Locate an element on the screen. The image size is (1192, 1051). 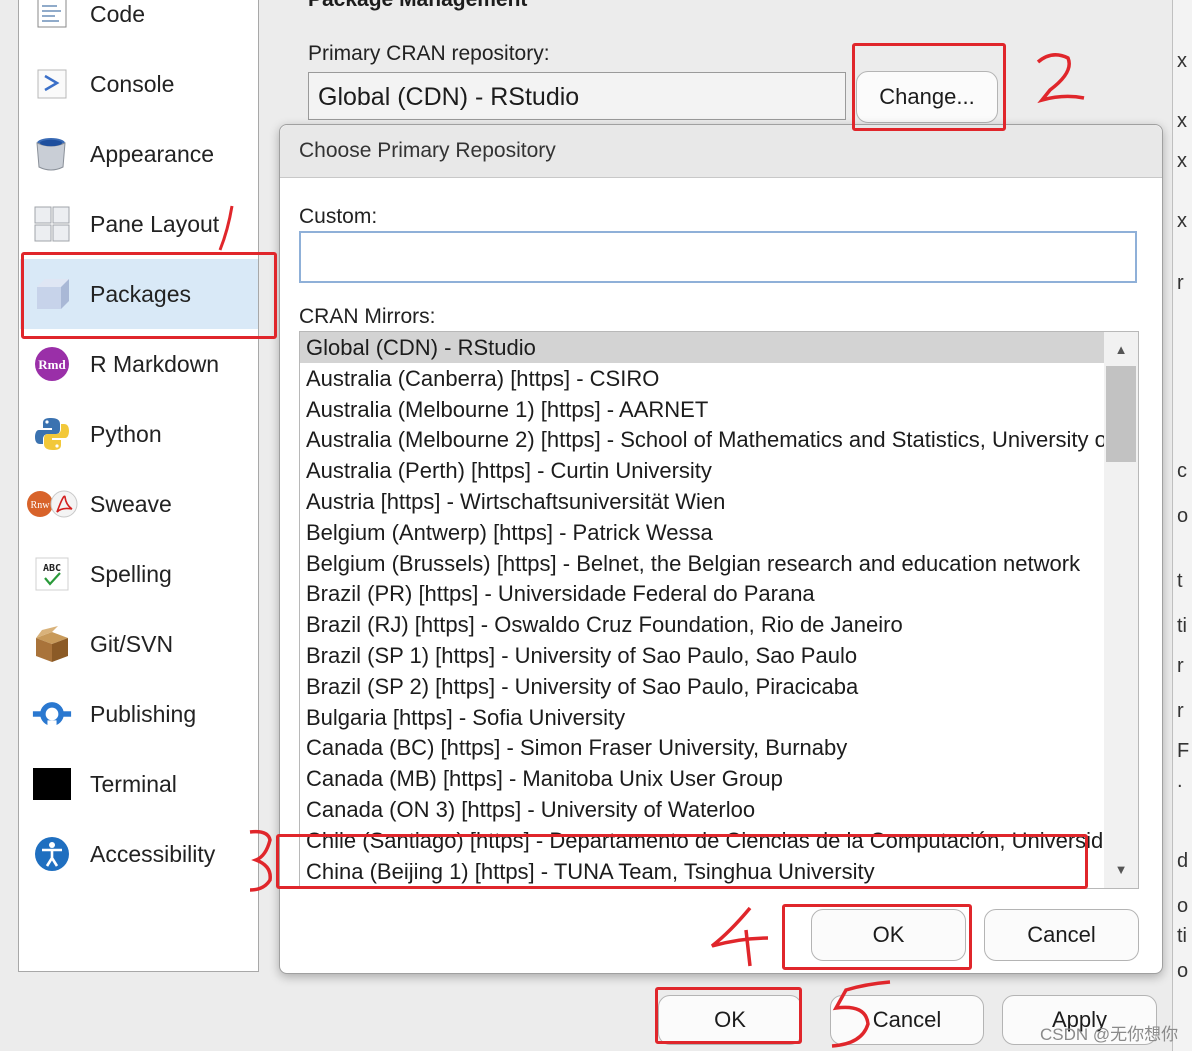
mirror-list-item: Australia (Canberra) [https] - CSIRO is located at coordinates (702, 378).